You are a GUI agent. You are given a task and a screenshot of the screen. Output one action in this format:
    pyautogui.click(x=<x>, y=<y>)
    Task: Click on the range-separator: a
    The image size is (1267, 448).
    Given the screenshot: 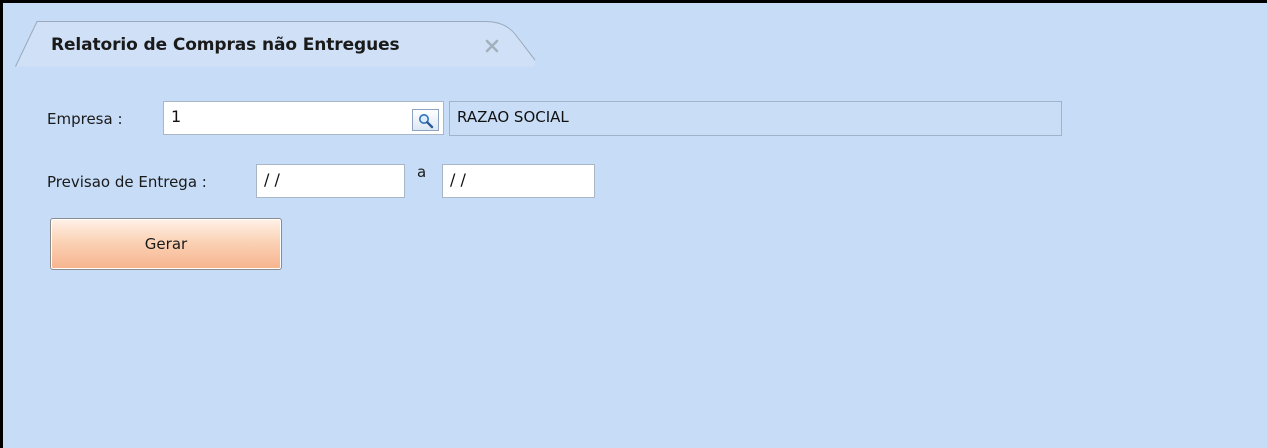 What is the action you would take?
    pyautogui.click(x=422, y=172)
    